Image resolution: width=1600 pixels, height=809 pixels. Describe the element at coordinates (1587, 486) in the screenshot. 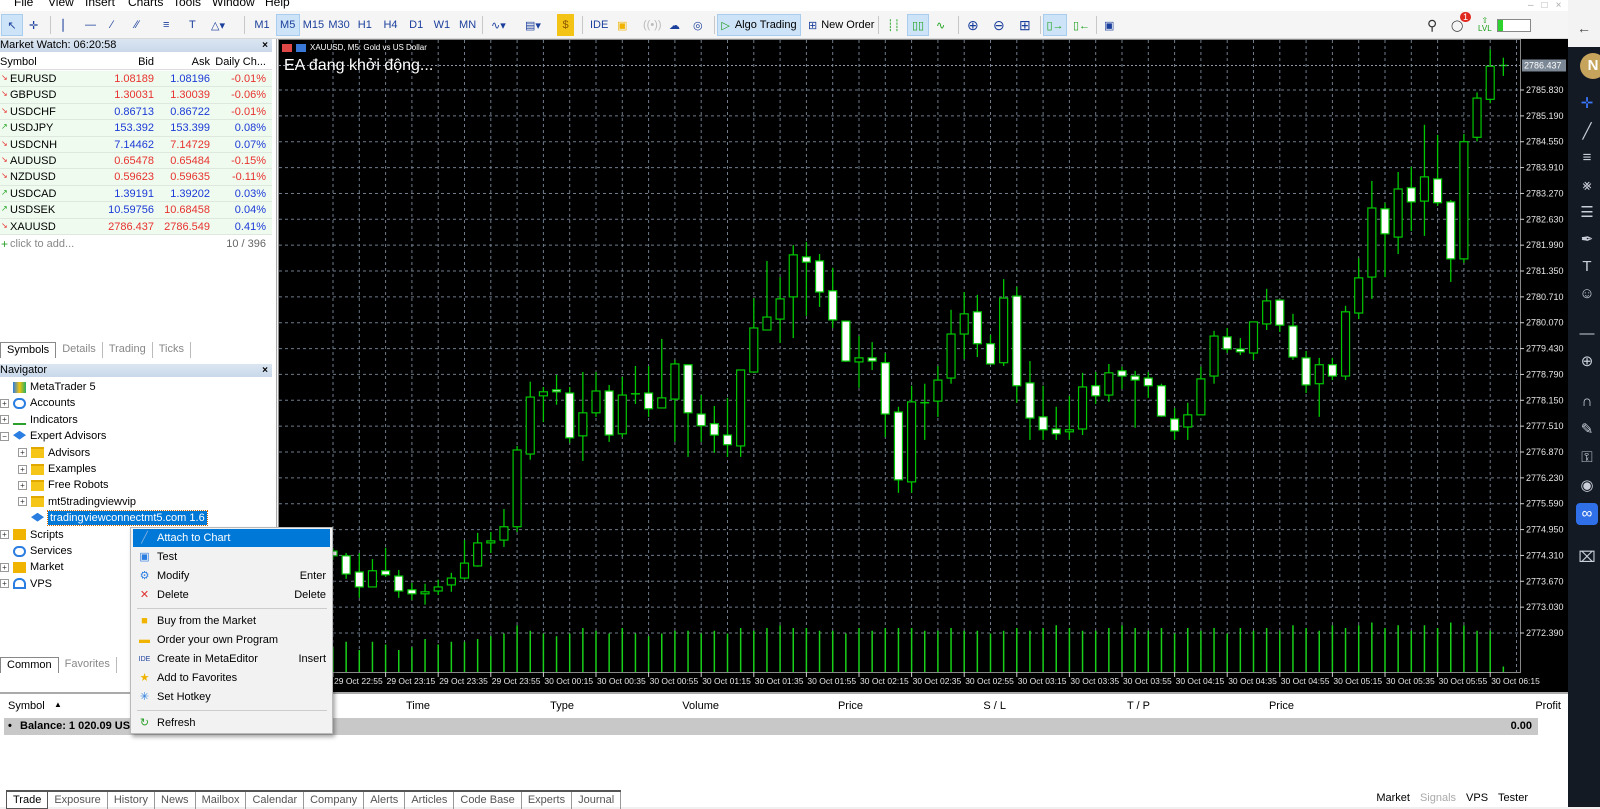

I see `eye-icon: ◉` at that location.